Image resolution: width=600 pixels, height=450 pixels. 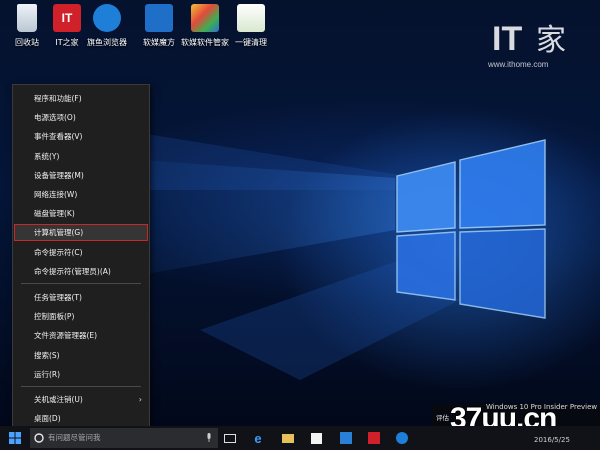 I want to click on taskbar-ruanmei-mofang, so click(x=346, y=438).